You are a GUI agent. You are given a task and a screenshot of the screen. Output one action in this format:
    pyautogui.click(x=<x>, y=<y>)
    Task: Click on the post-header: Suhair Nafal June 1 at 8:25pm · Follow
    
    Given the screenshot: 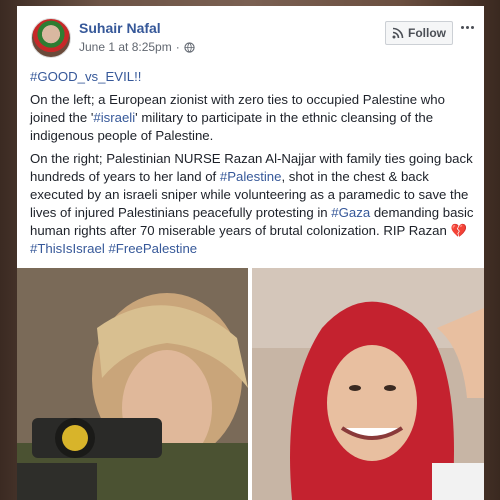 What is the action you would take?
    pyautogui.click(x=250, y=34)
    